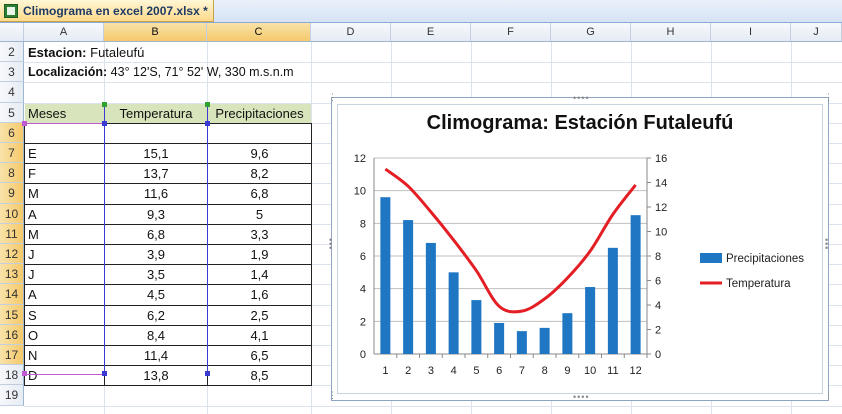 The height and width of the screenshot is (414, 842). I want to click on station-label: Estacion:, so click(57, 52).